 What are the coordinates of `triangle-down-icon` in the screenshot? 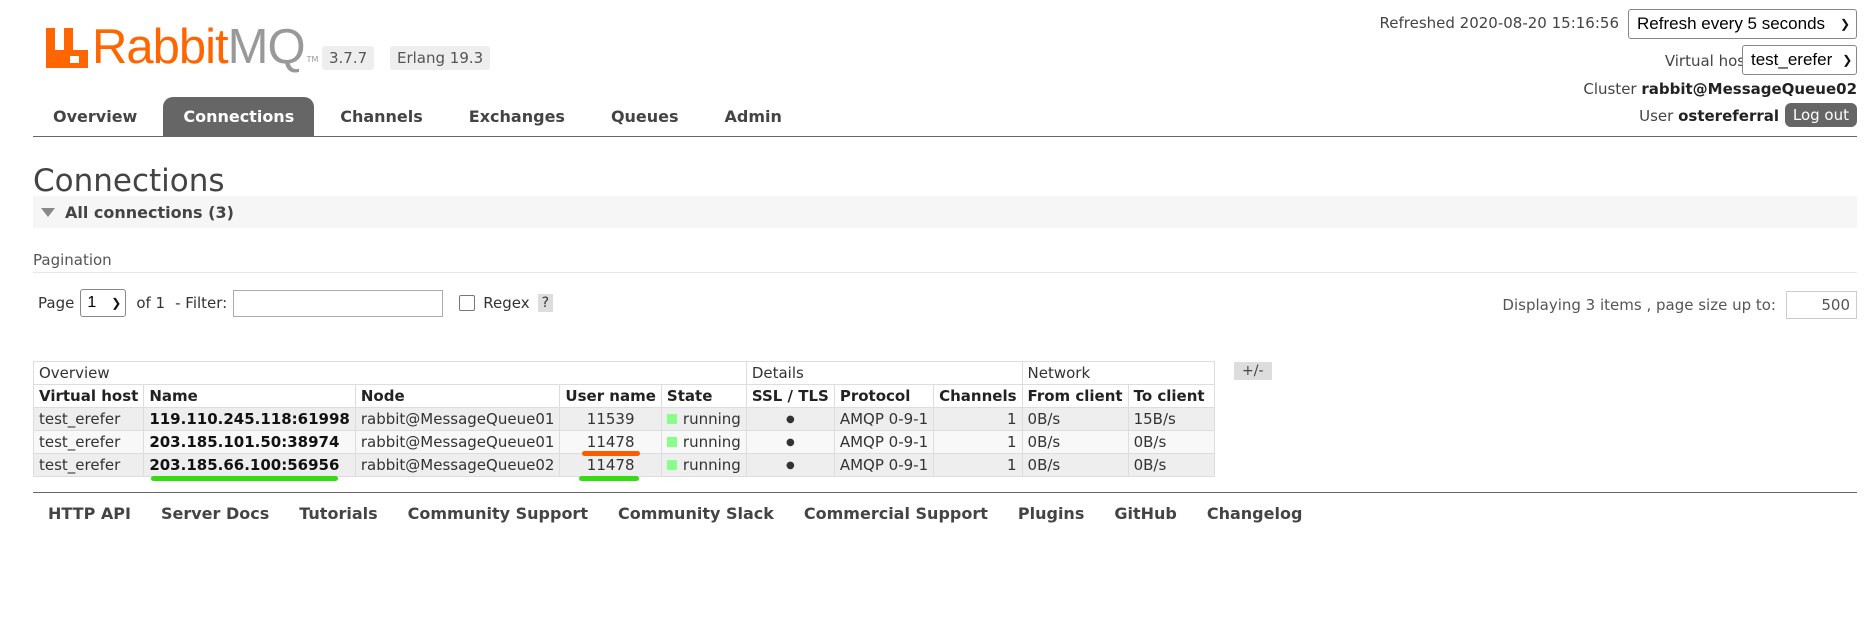 It's located at (48, 212).